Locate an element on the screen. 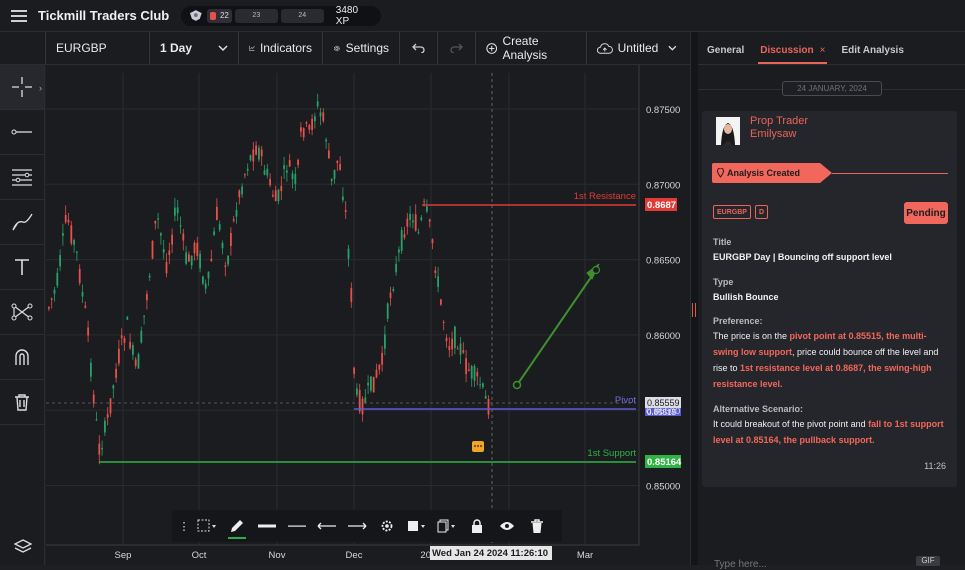  price-tick-label: 0.86000 is located at coordinates (663, 336).